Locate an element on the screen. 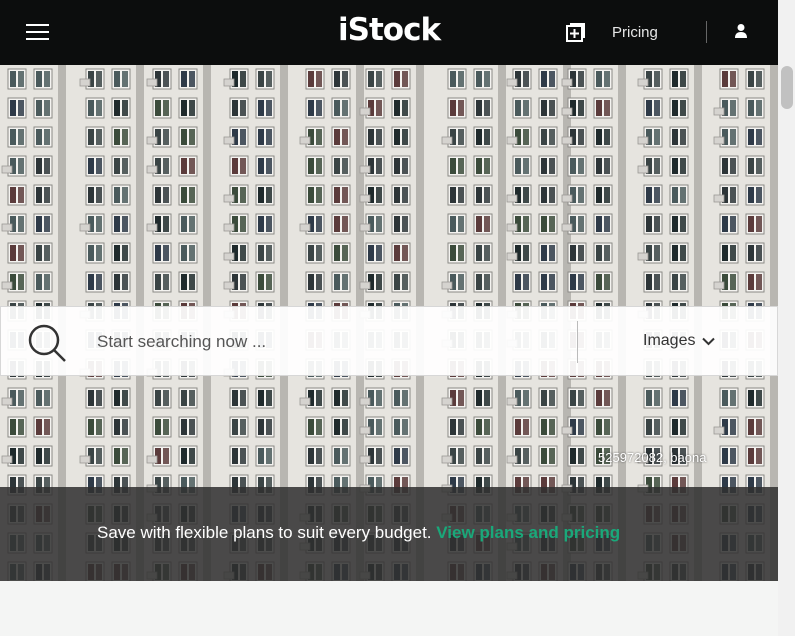 The height and width of the screenshot is (636, 795). menu-icon is located at coordinates (37, 32).